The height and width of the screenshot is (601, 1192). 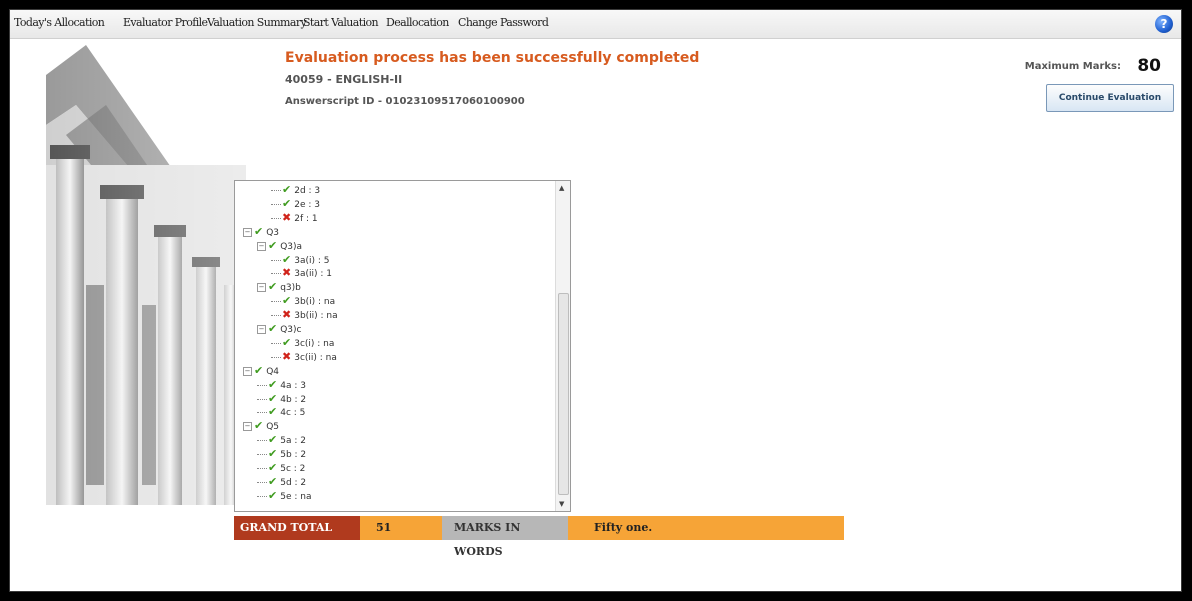 I want to click on tree-row-label: 5e : na, so click(x=296, y=496).